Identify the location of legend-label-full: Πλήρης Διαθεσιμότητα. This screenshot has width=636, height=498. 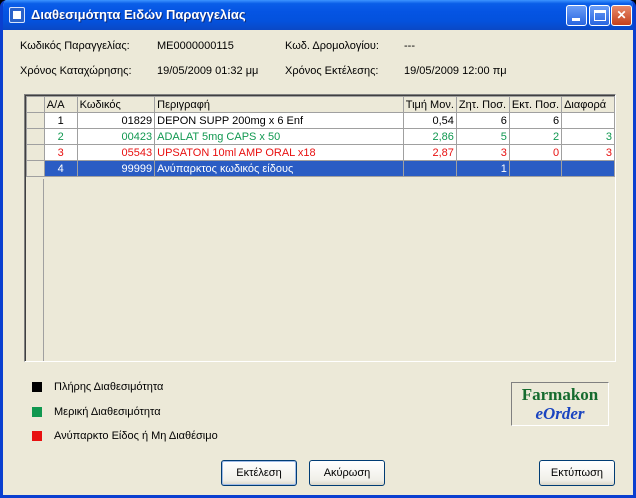
(109, 387).